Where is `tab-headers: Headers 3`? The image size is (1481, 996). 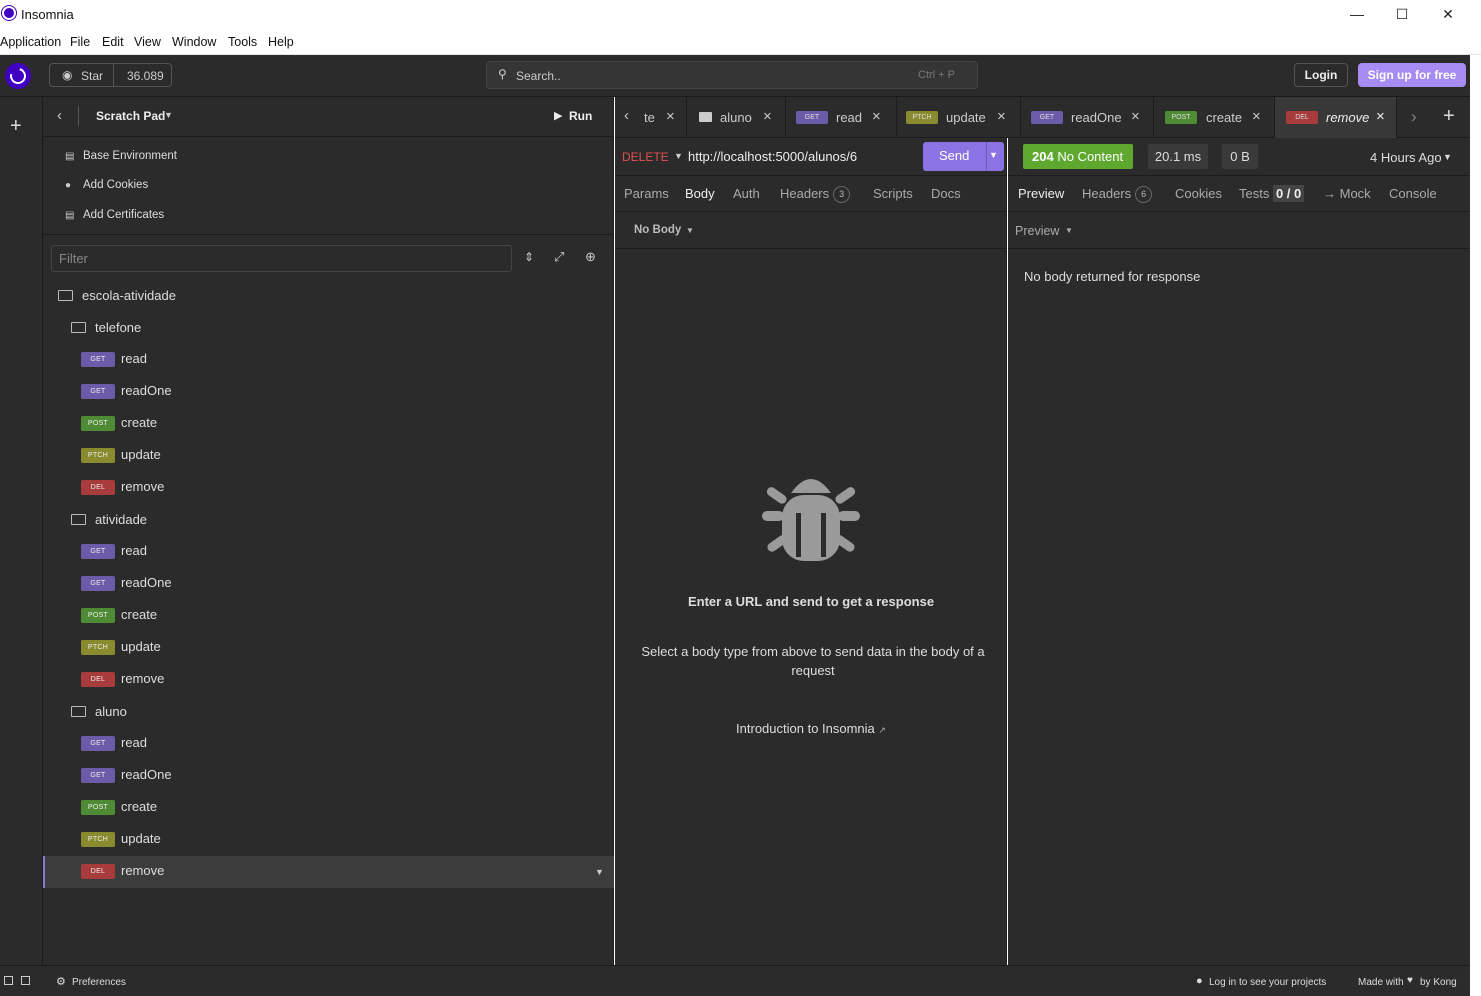 tab-headers: Headers 3 is located at coordinates (815, 194).